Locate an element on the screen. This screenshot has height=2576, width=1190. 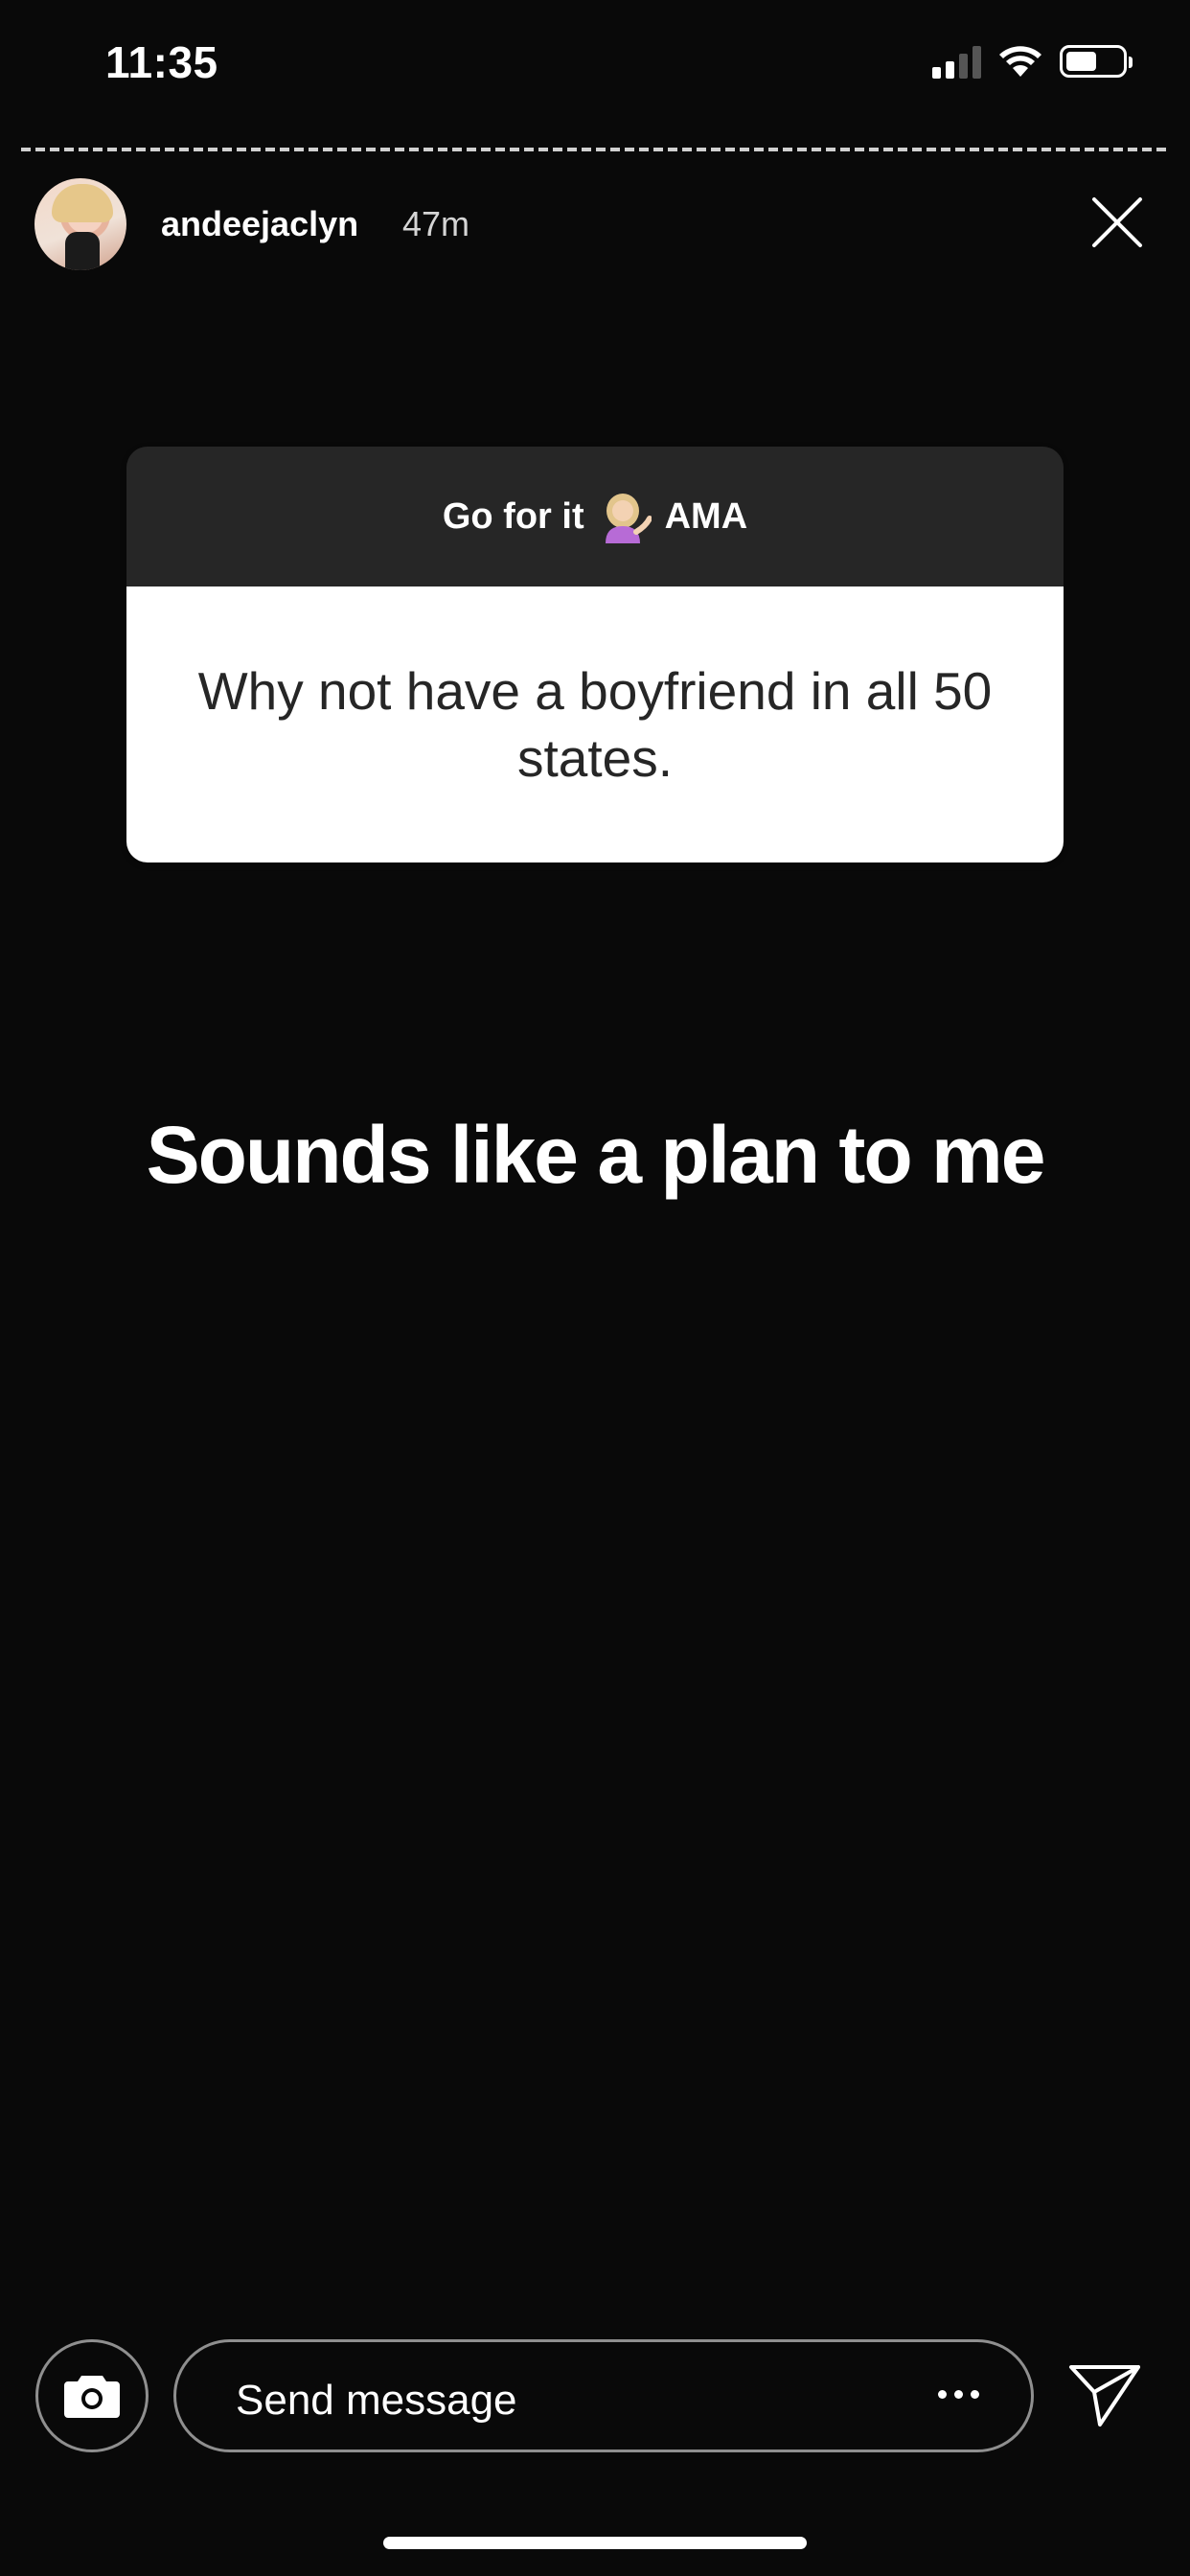
wifi-icon is located at coordinates (1020, 62).